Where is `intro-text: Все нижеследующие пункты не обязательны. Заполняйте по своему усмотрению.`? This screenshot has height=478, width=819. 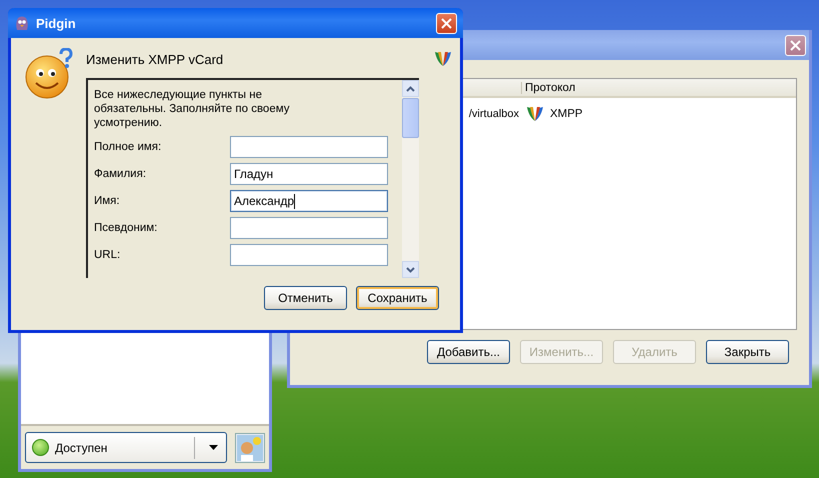 intro-text: Все нижеследующие пункты не обязательны. Заполняйте по своему усмотрению. is located at coordinates (192, 109).